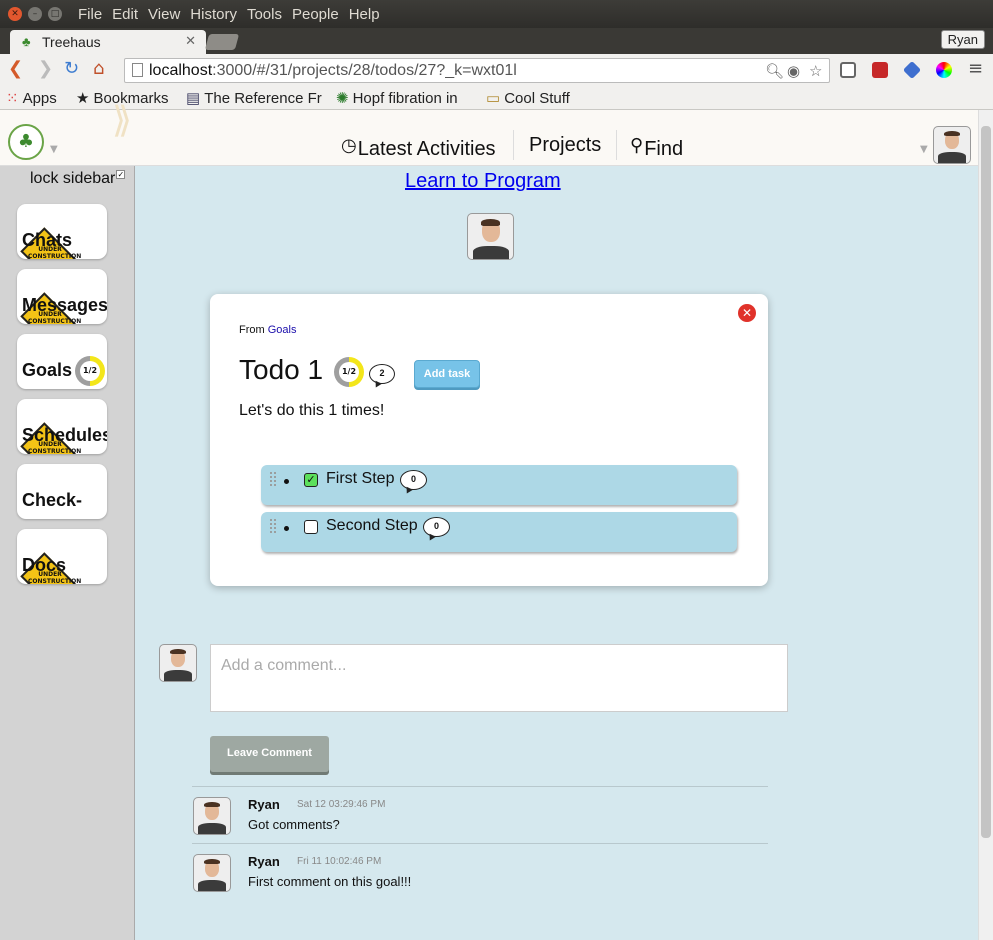 Image resolution: width=993 pixels, height=940 pixels. What do you see at coordinates (962, 39) in the screenshot?
I see `profile-button: Ryan` at bounding box center [962, 39].